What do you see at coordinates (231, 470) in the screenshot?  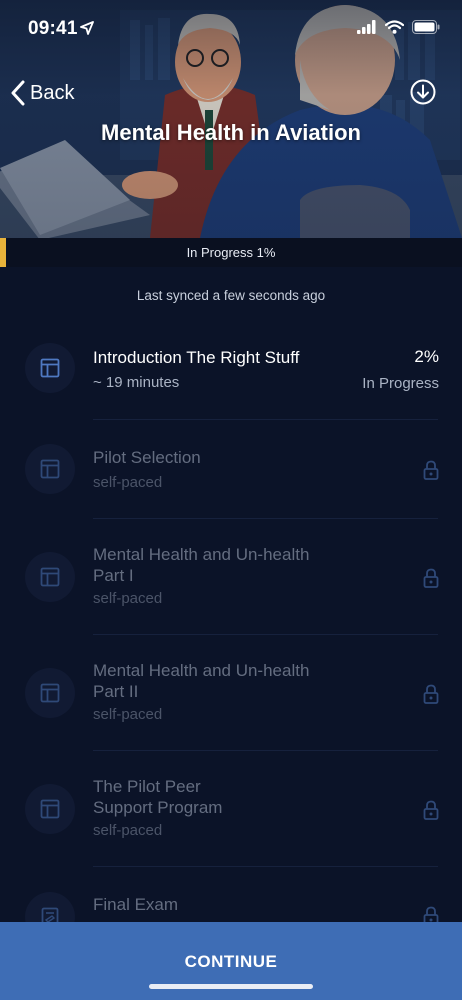 I see `module-row-pilot-selection: Pilot Selection self-paced` at bounding box center [231, 470].